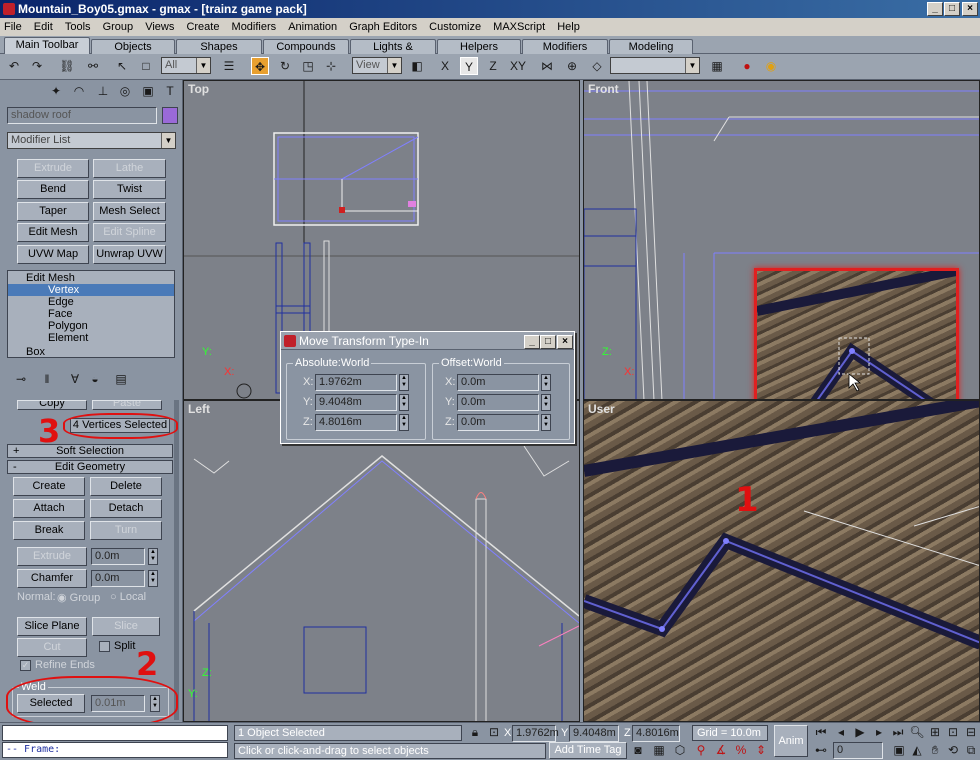  I want to click on snap-icon: ◇, so click(597, 66).